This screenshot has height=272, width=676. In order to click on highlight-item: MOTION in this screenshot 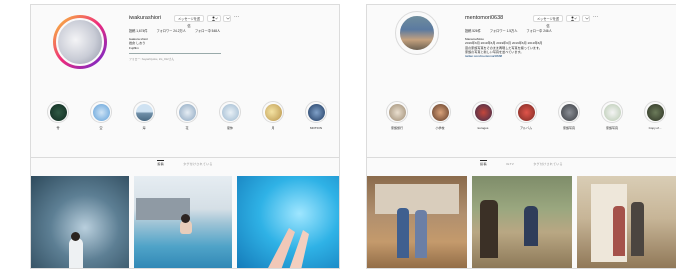, I will do `click(316, 115)`.